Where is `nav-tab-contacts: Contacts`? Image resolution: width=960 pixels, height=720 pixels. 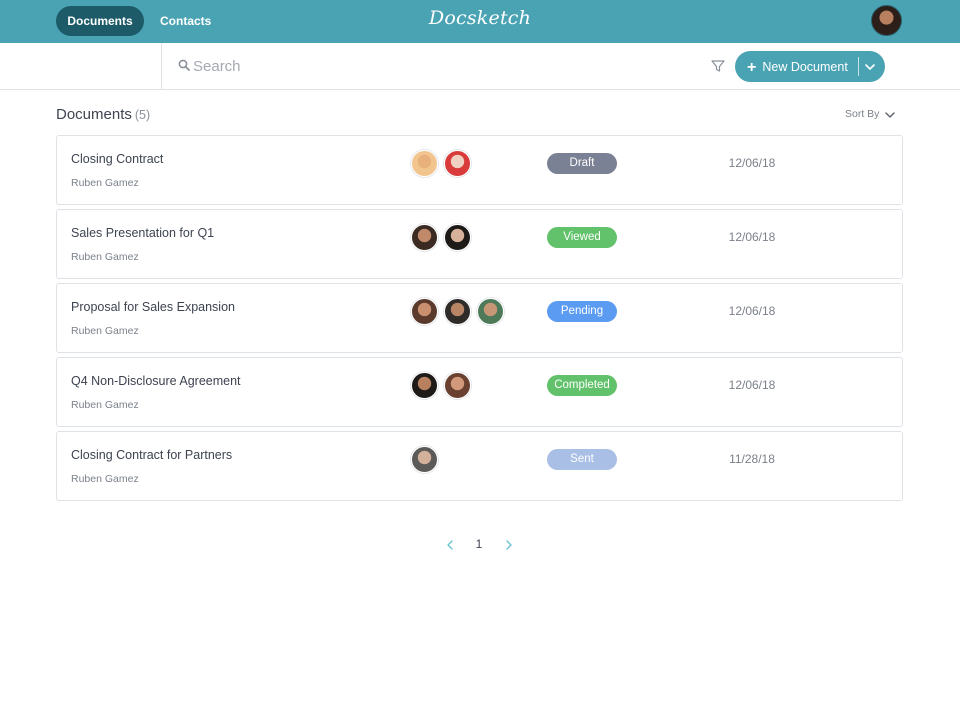 nav-tab-contacts: Contacts is located at coordinates (185, 21).